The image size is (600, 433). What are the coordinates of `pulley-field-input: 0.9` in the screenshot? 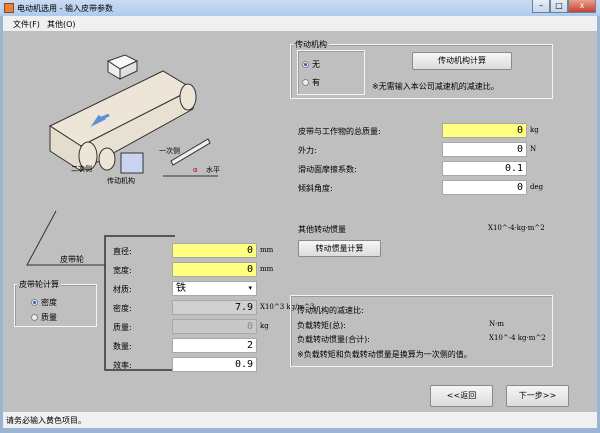 It's located at (214, 364).